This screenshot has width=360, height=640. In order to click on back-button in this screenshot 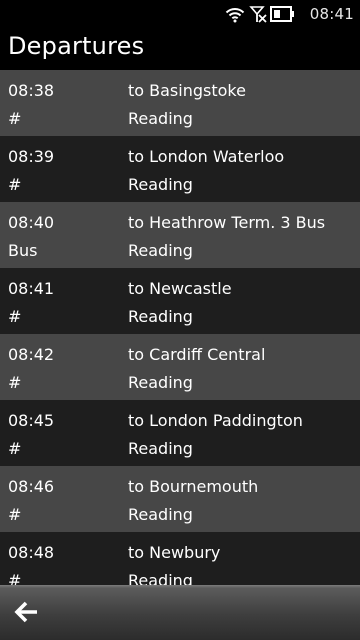, I will do `click(27, 612)`.